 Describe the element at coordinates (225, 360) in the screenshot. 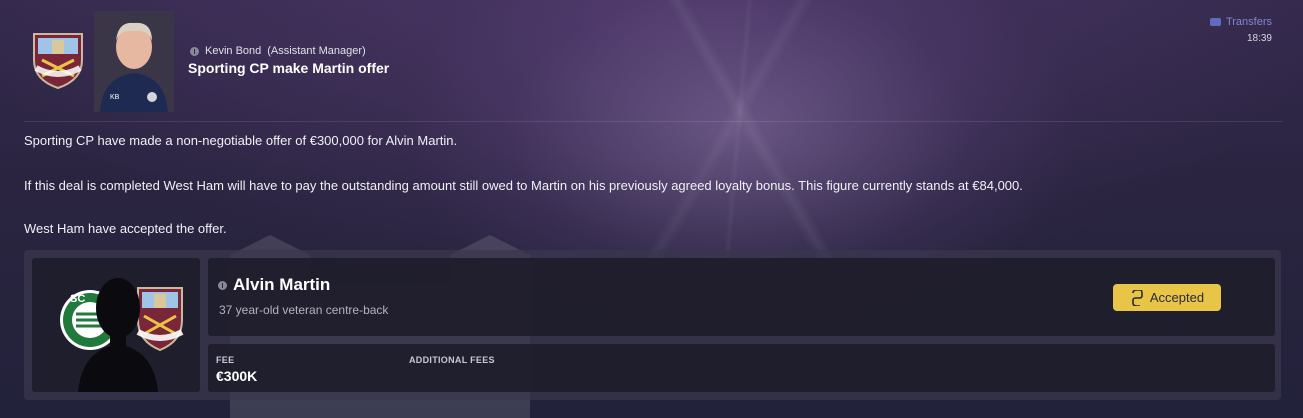

I see `fee-label: FEE` at that location.